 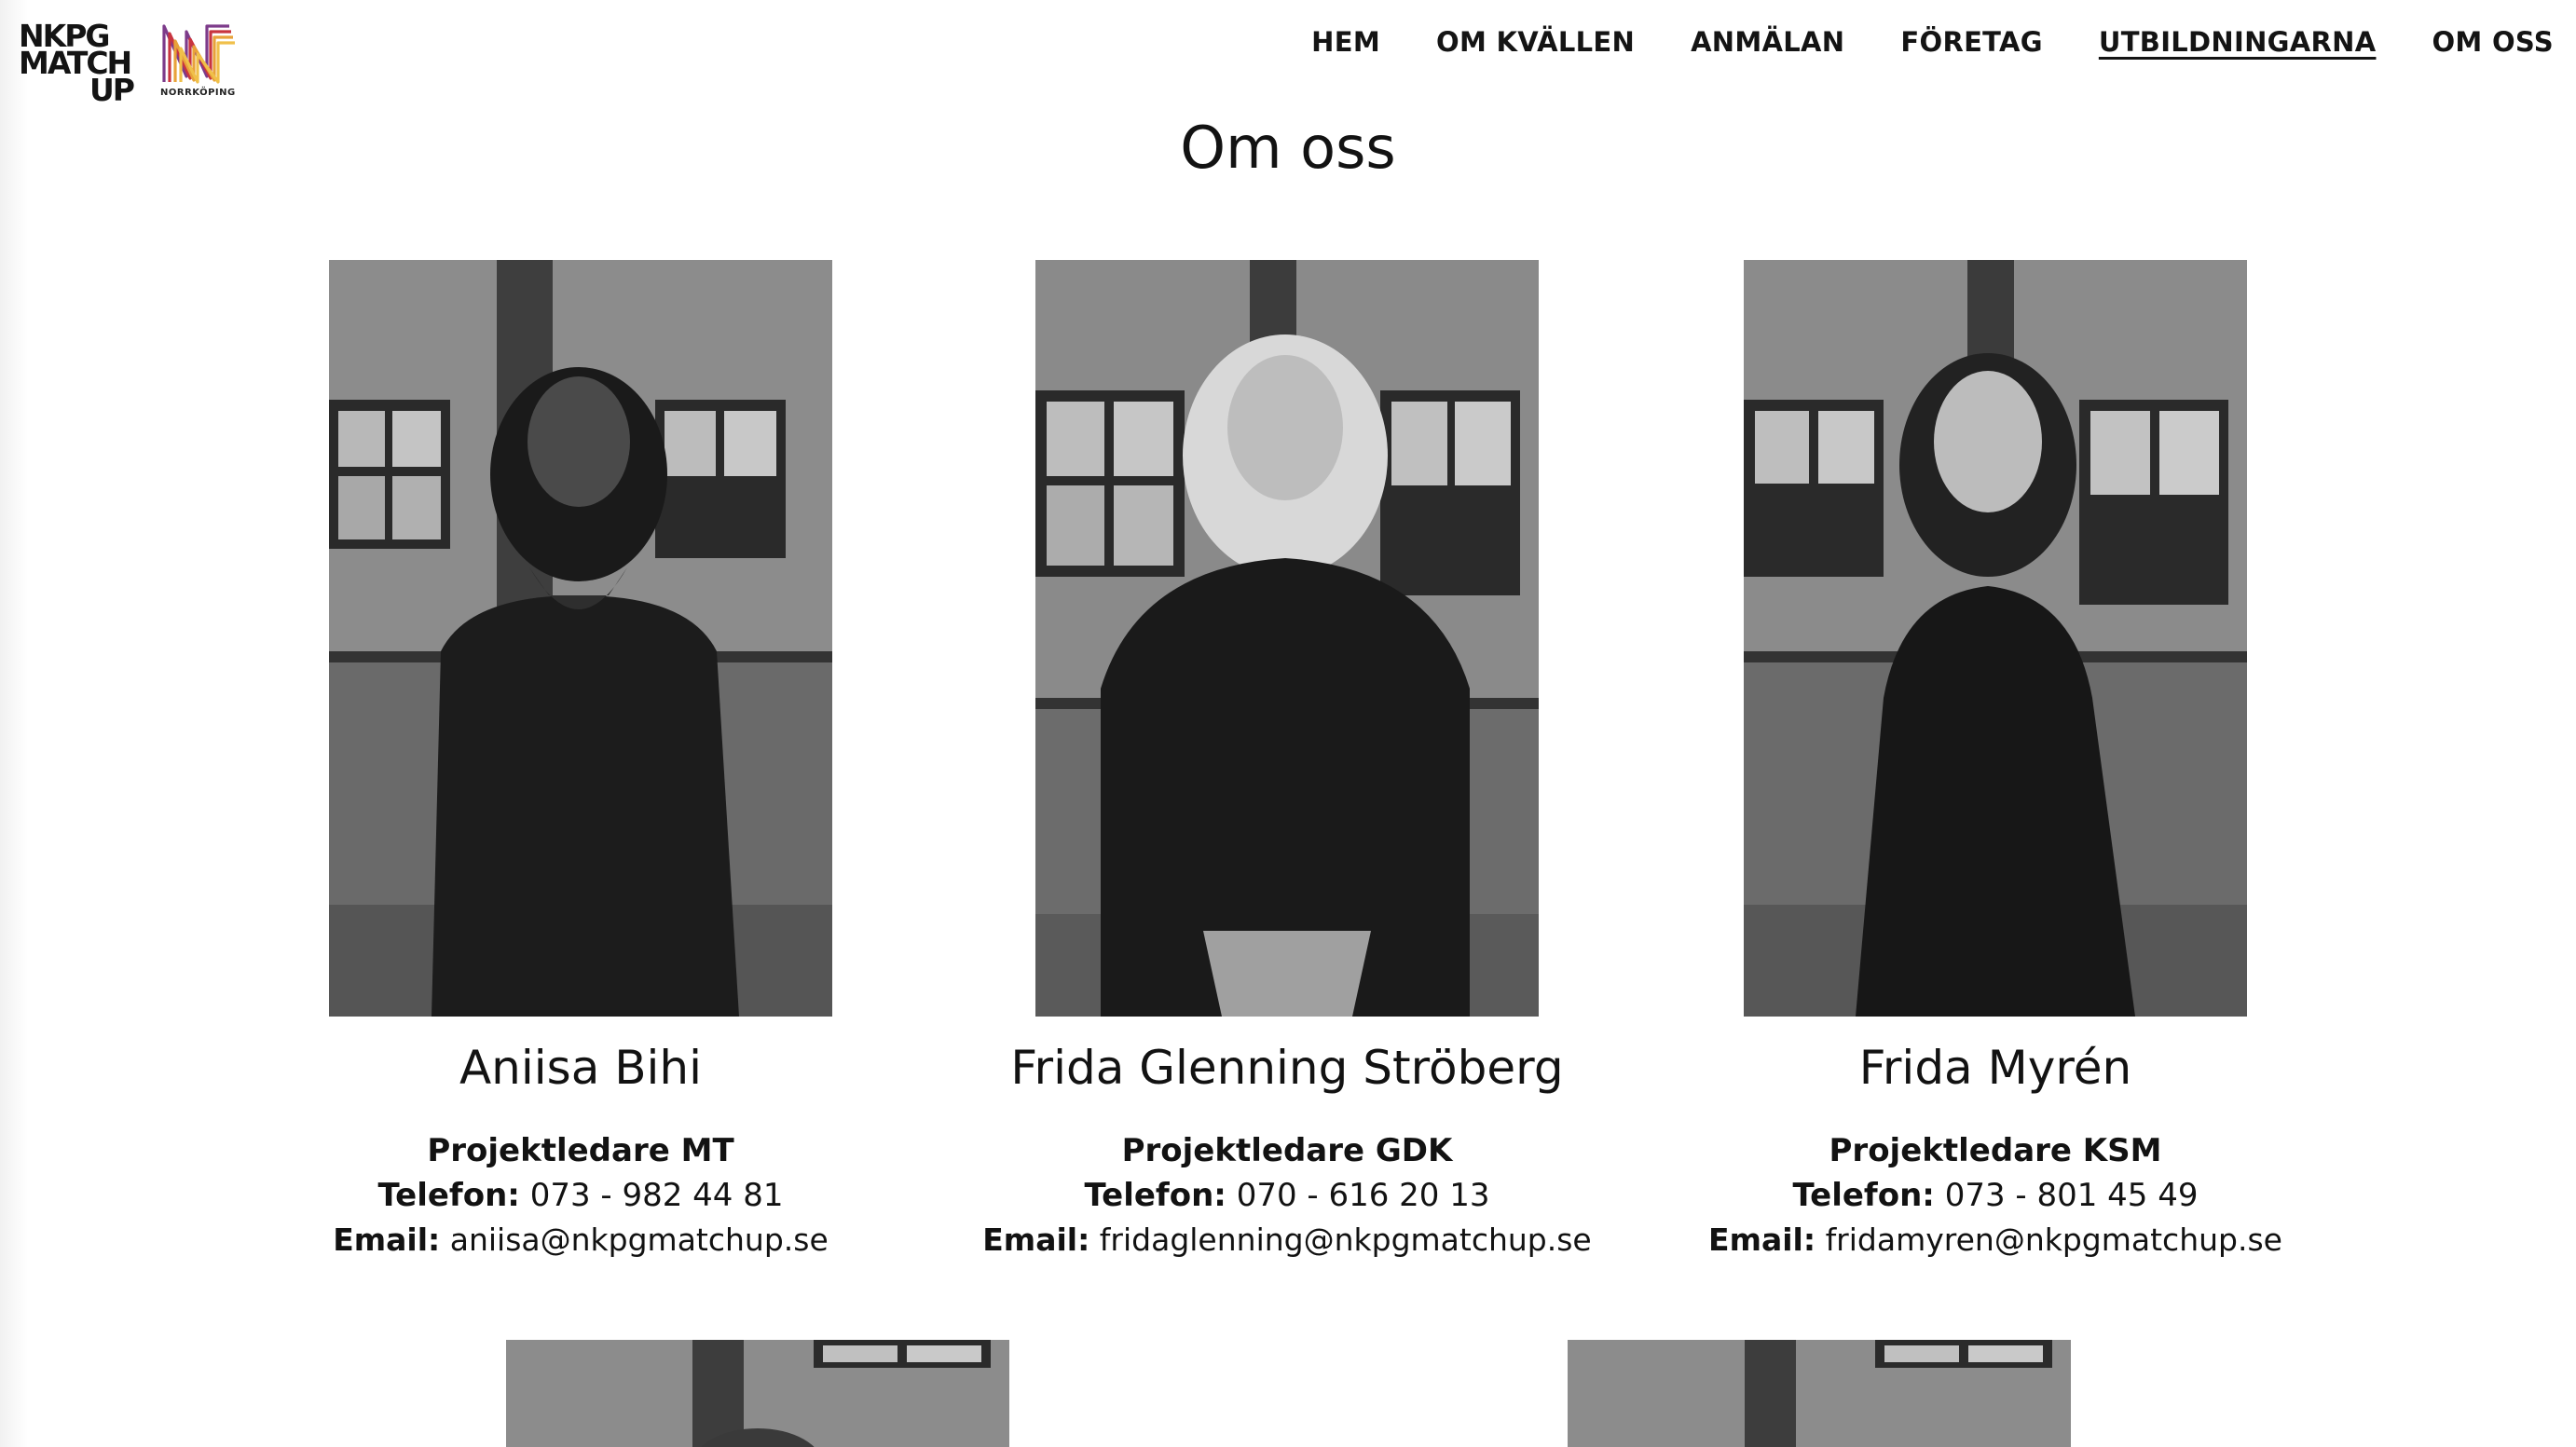 I want to click on email-address: aniisa@nkpgmatchup.se, so click(x=639, y=1240).